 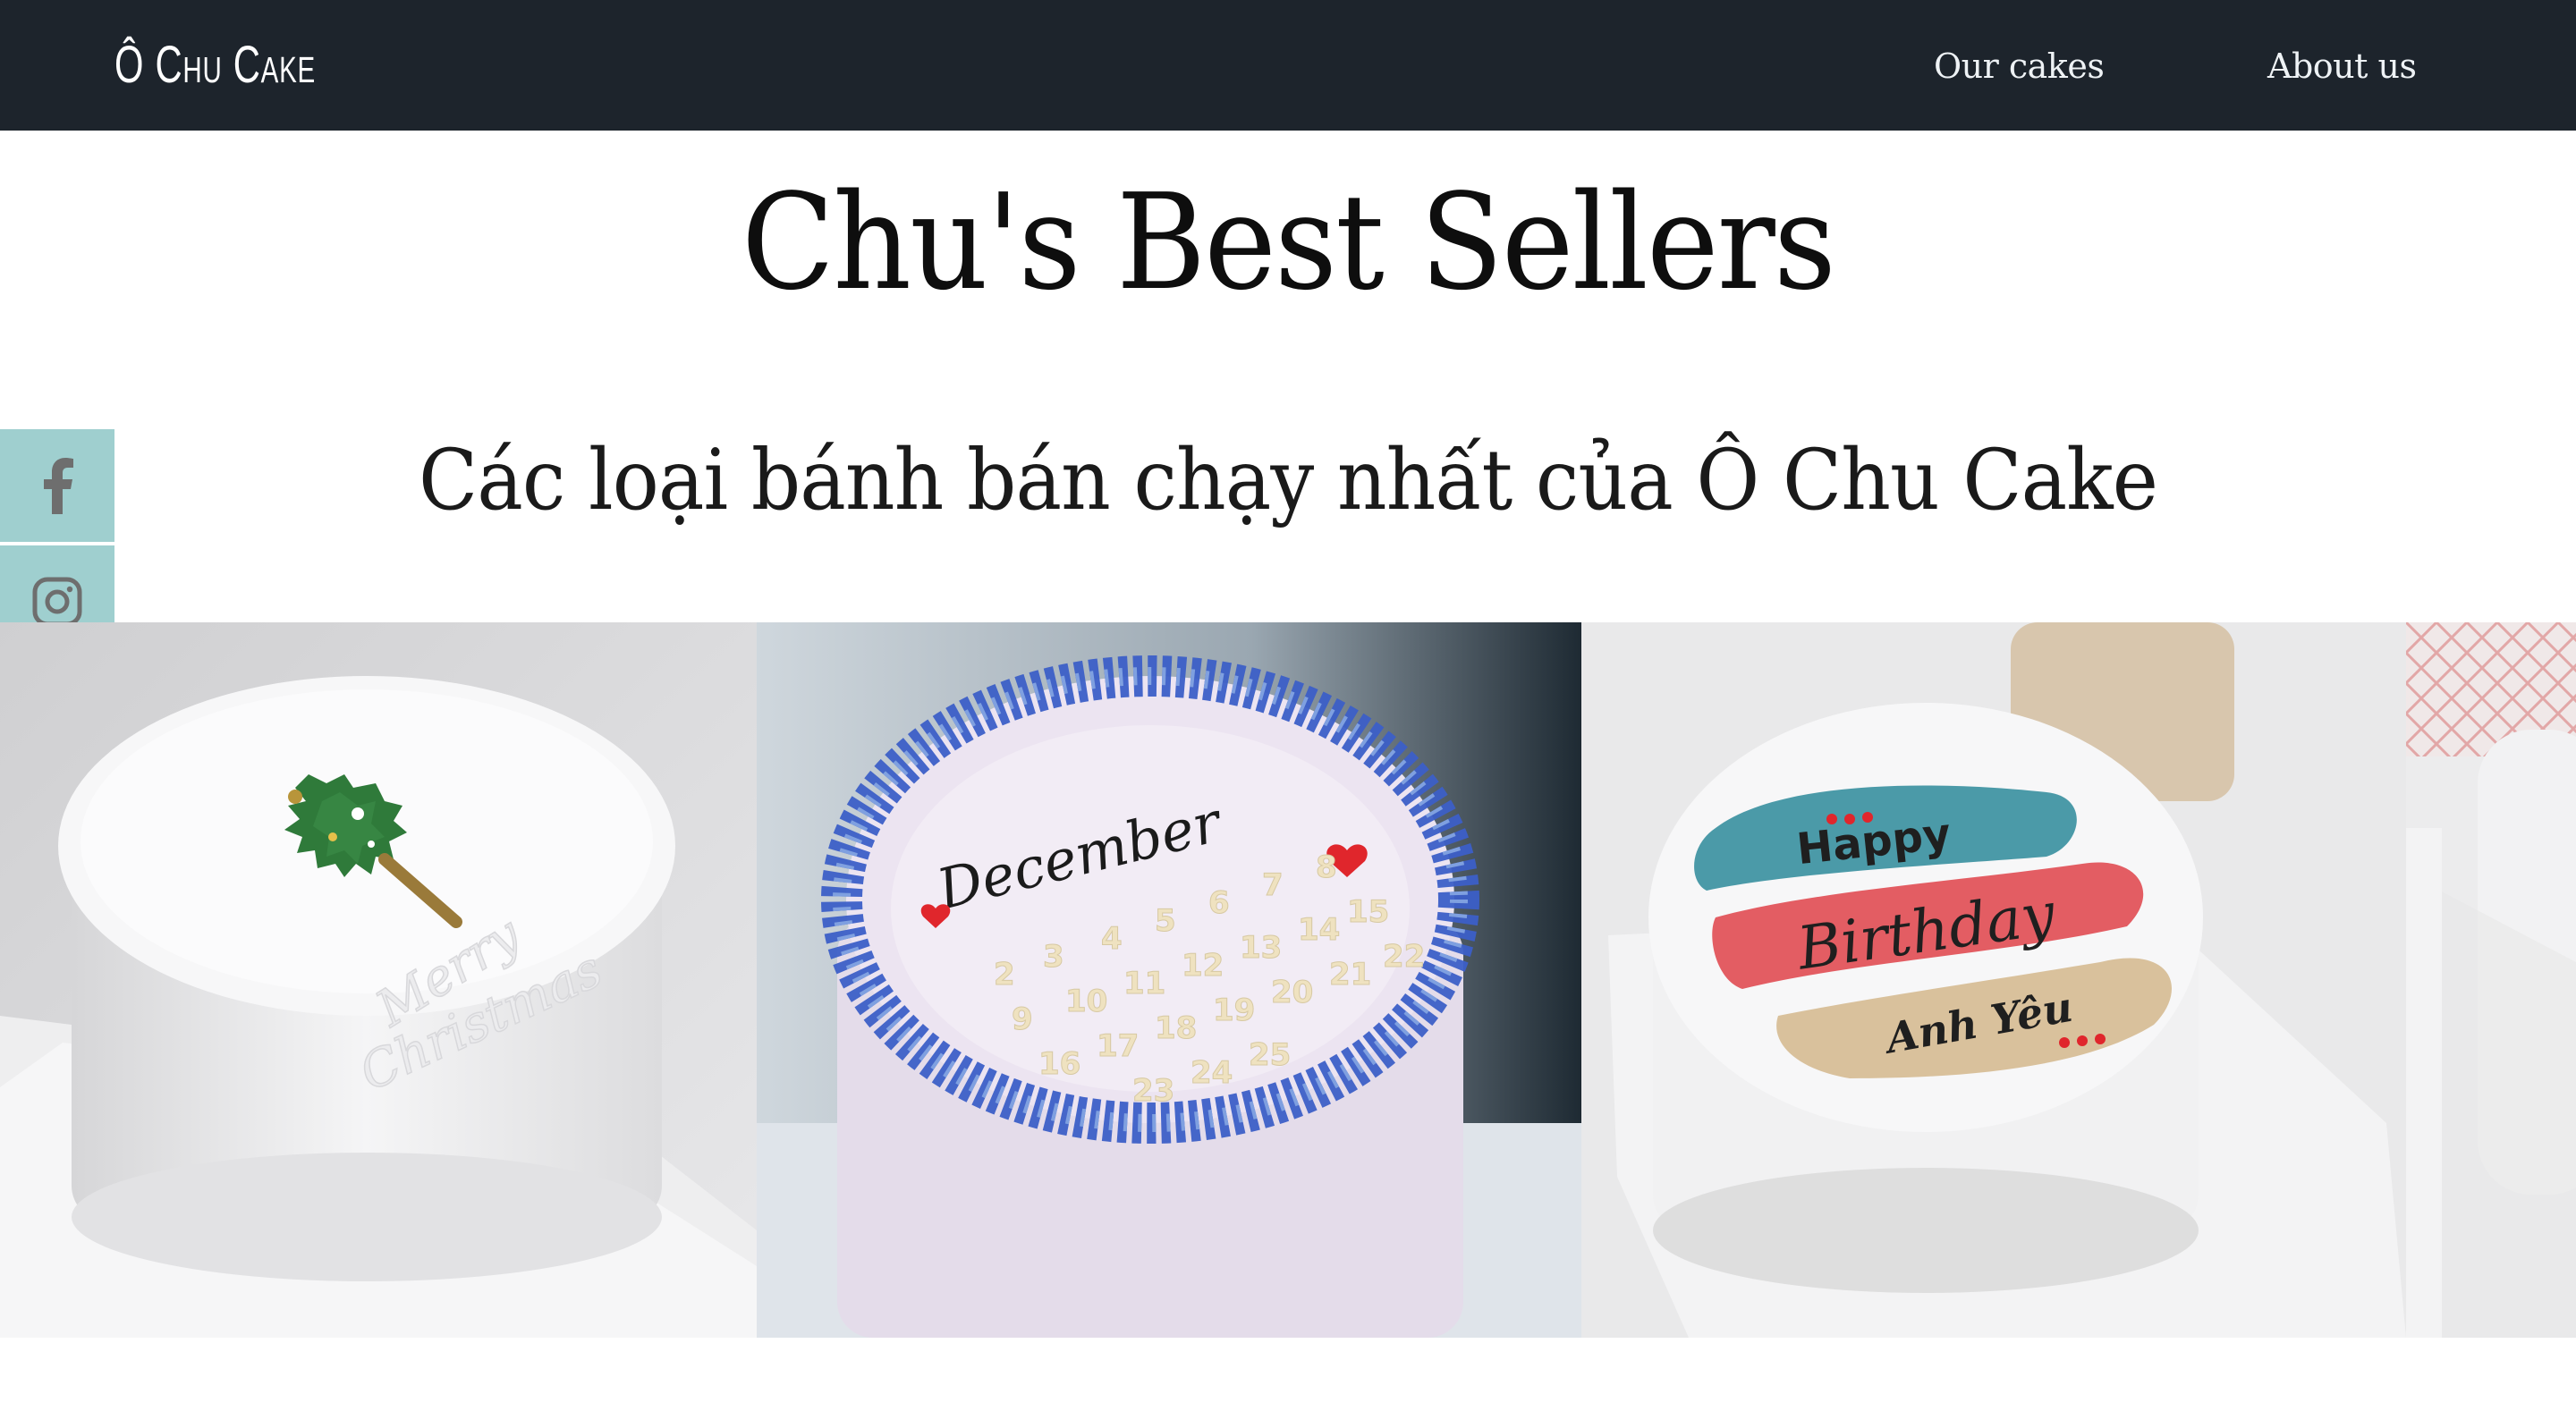 What do you see at coordinates (1292, 992) in the screenshot?
I see `svg-text: 20` at bounding box center [1292, 992].